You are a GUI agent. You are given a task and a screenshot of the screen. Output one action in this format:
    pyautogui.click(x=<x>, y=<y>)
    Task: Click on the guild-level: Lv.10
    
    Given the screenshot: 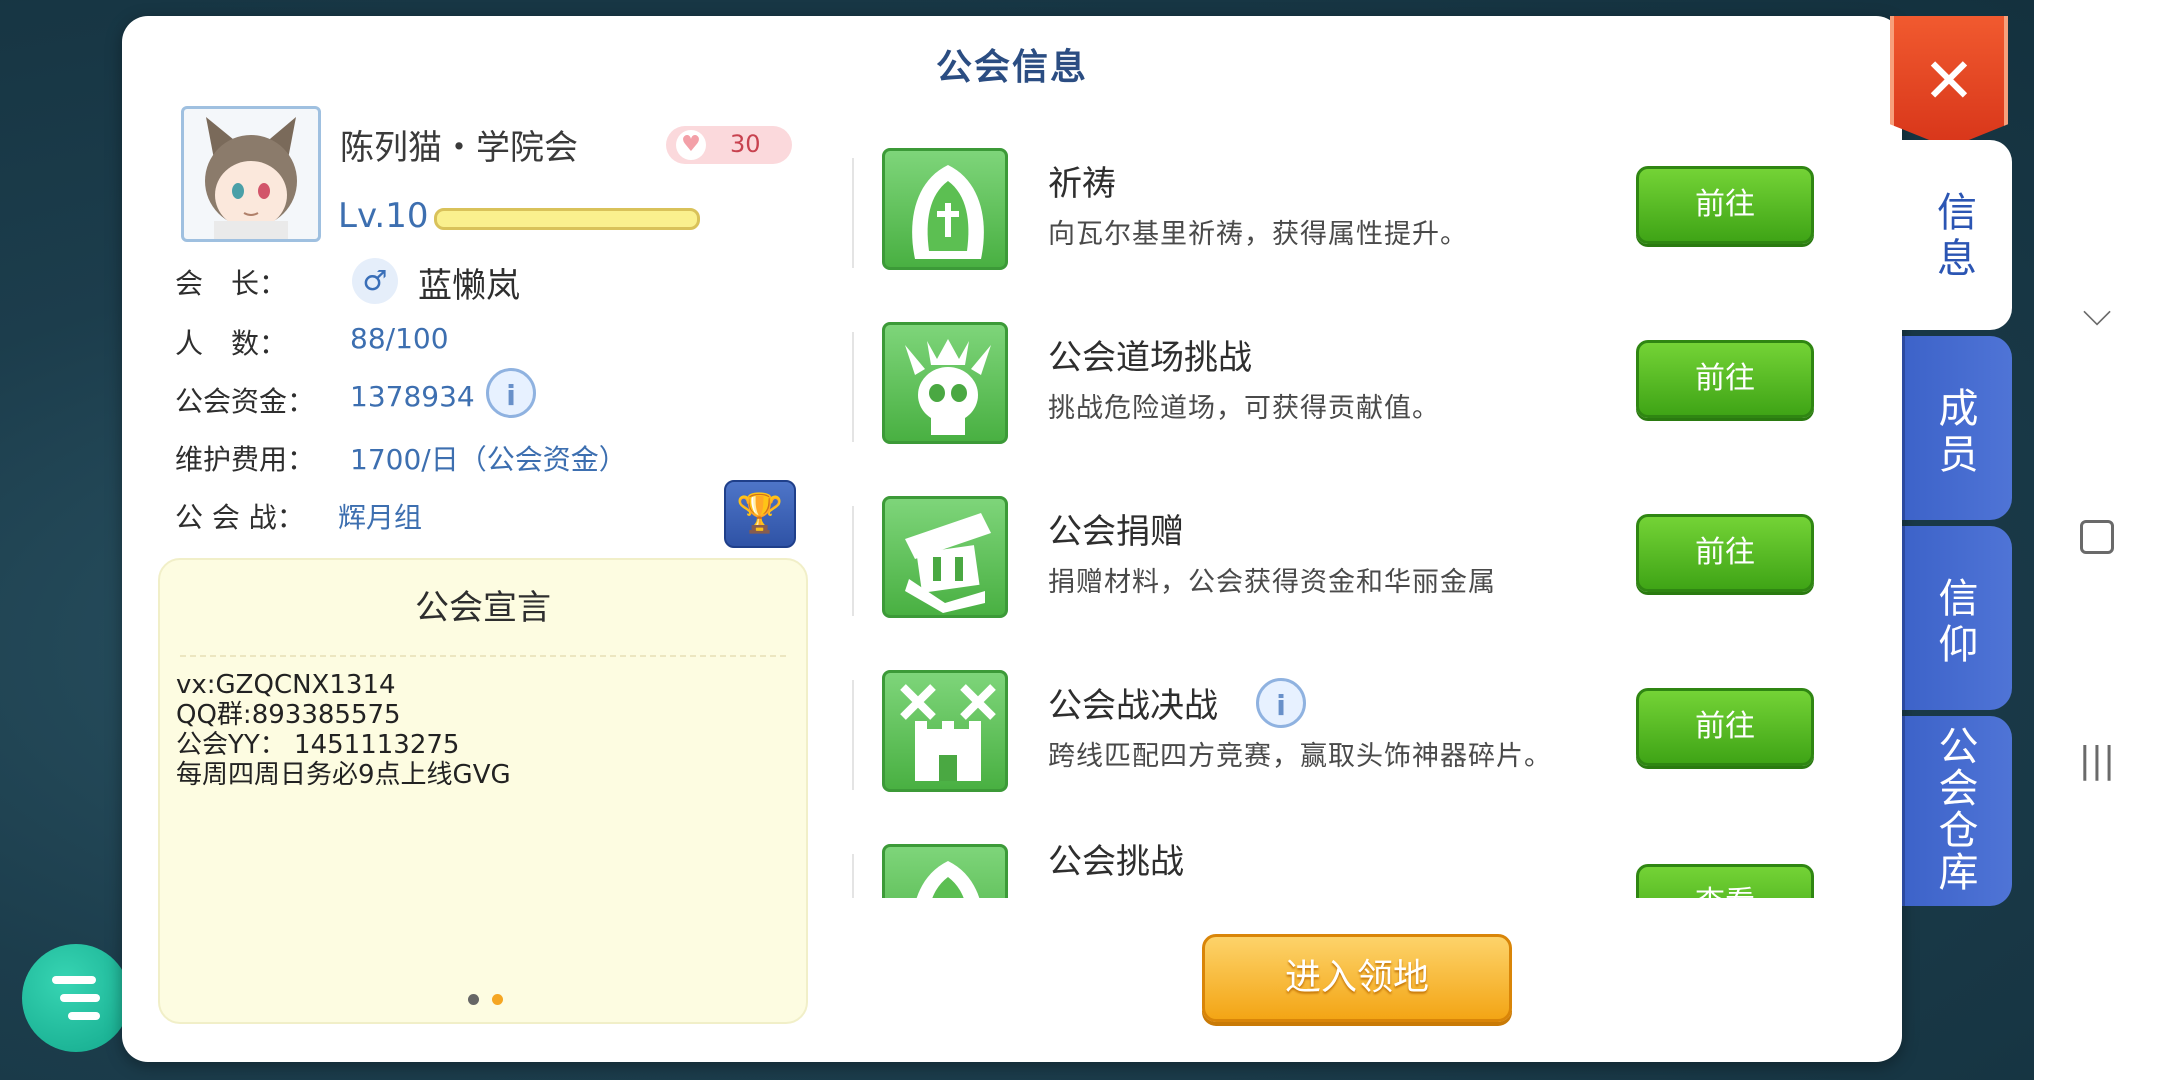 What is the action you would take?
    pyautogui.click(x=383, y=216)
    